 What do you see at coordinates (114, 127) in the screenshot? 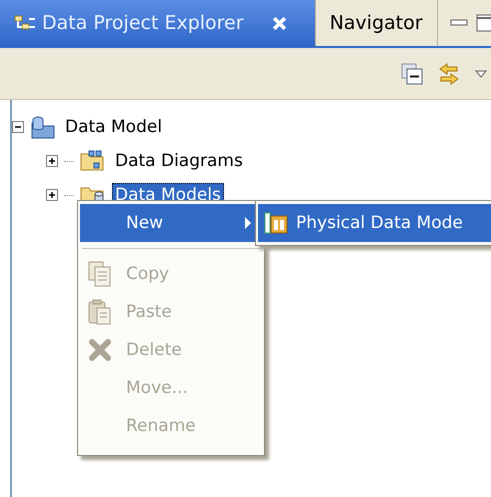
I see `tree-item: Data Model` at bounding box center [114, 127].